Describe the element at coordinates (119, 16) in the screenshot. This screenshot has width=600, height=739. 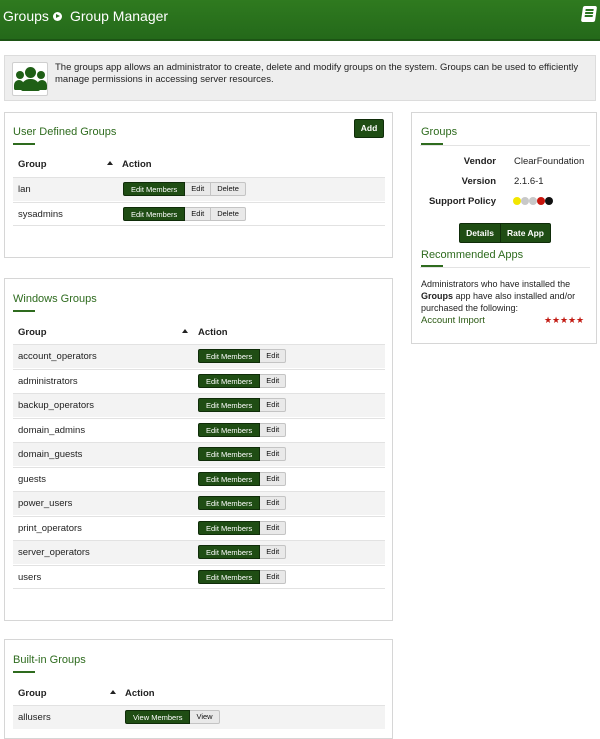
I see `page-title: Group Manager` at that location.